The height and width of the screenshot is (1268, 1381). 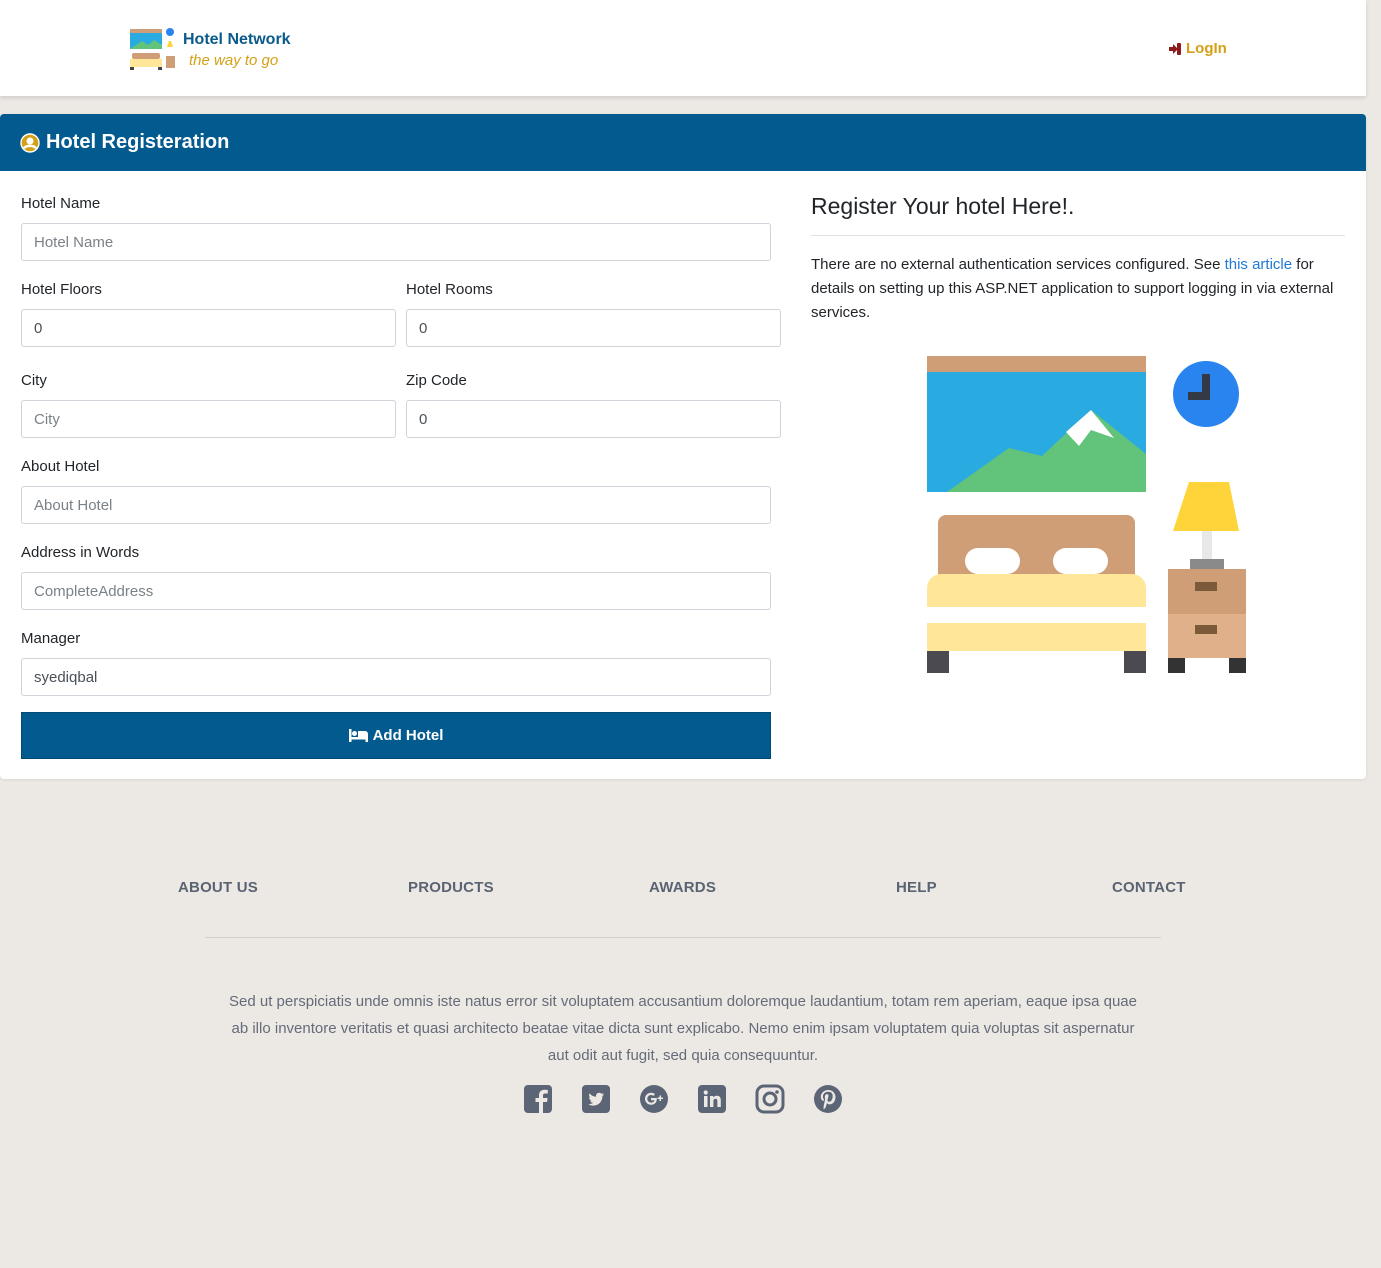 I want to click on login-link: LogIn, so click(x=1197, y=48).